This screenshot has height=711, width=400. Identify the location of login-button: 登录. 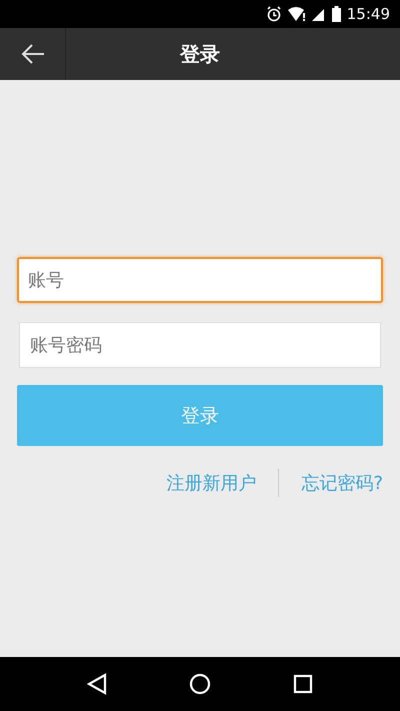
(200, 415).